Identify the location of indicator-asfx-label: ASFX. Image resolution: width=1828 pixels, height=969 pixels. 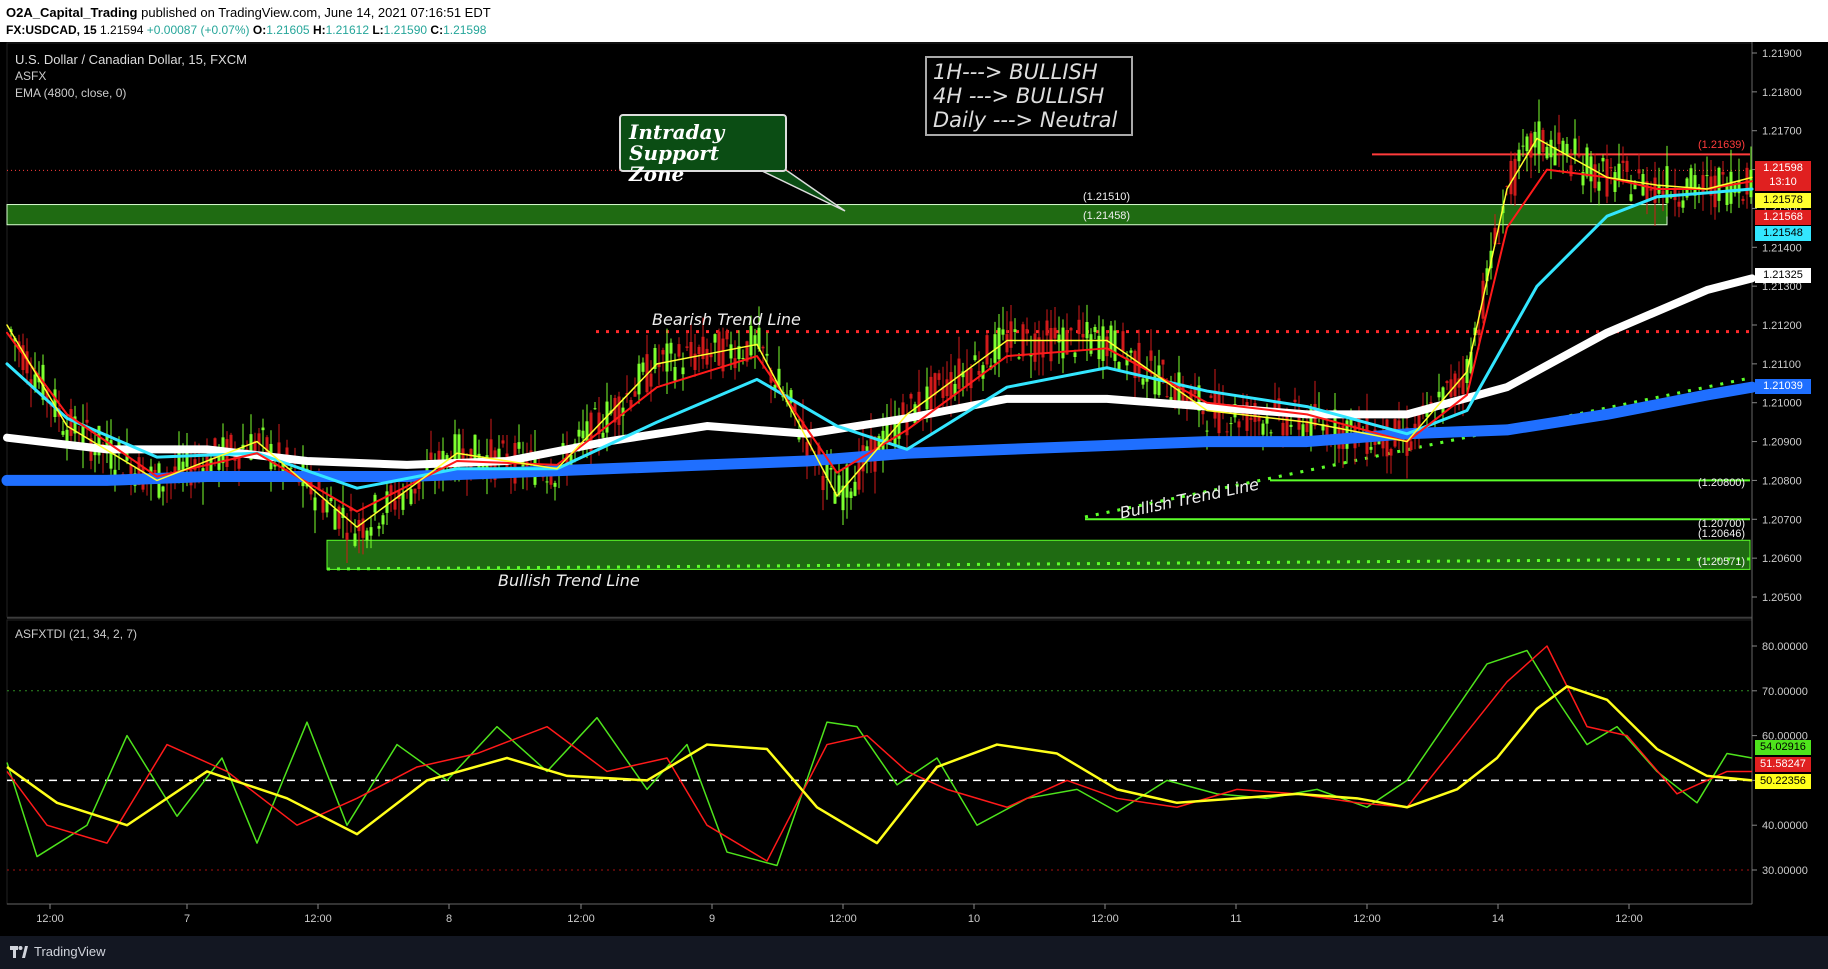
(30, 76).